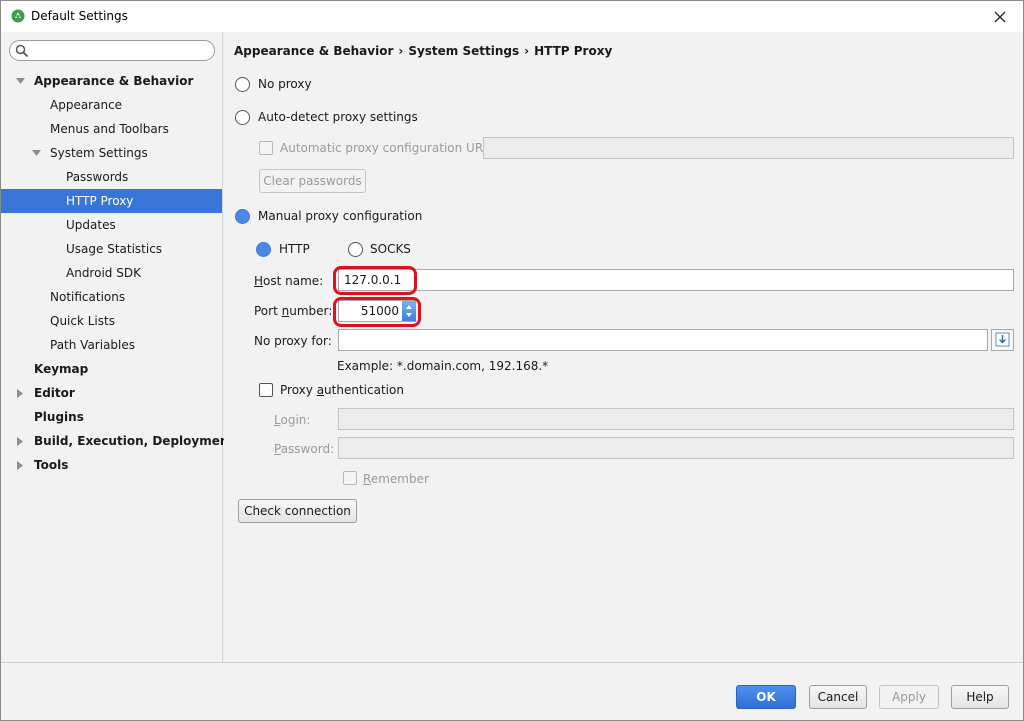 The width and height of the screenshot is (1024, 721). I want to click on sidebar-item-label: Android SDK, so click(103, 273).